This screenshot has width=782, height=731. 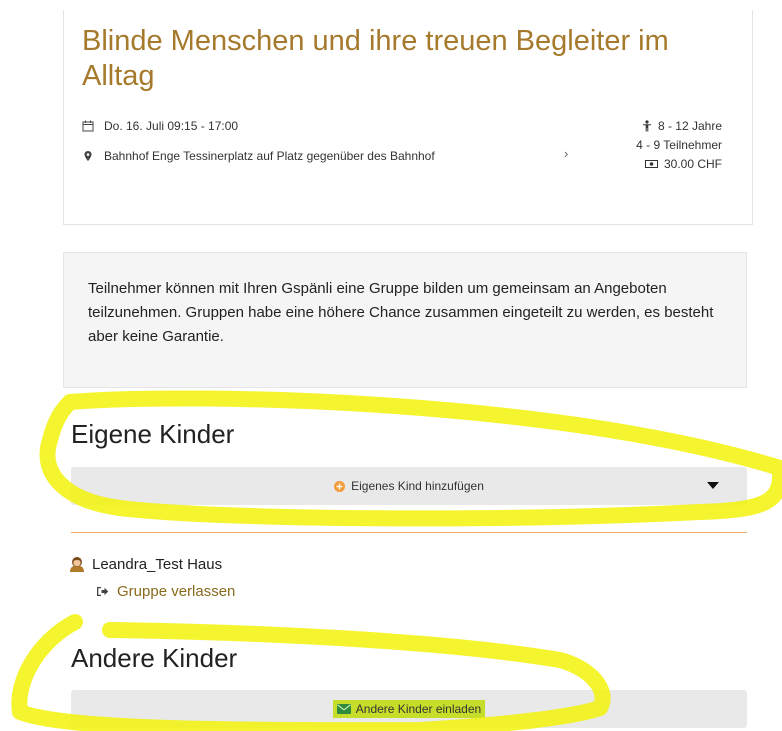 I want to click on own-children-heading: Eigene Kinder, so click(x=153, y=434).